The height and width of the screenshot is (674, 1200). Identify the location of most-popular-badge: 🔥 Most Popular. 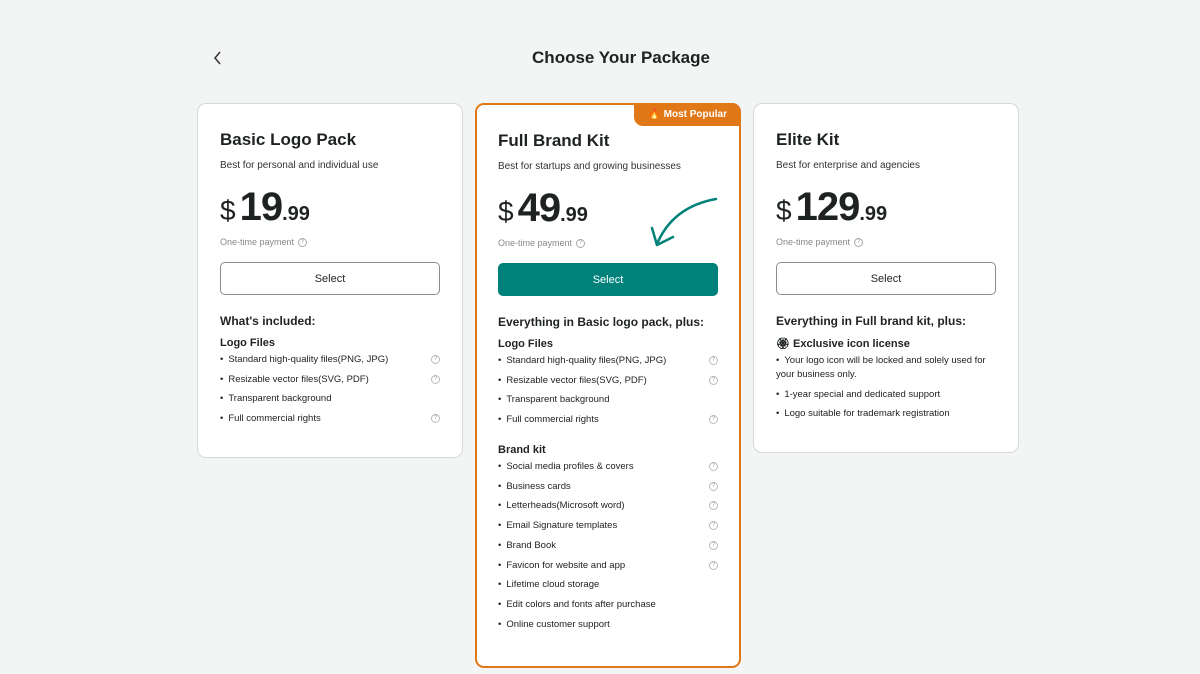
(687, 114).